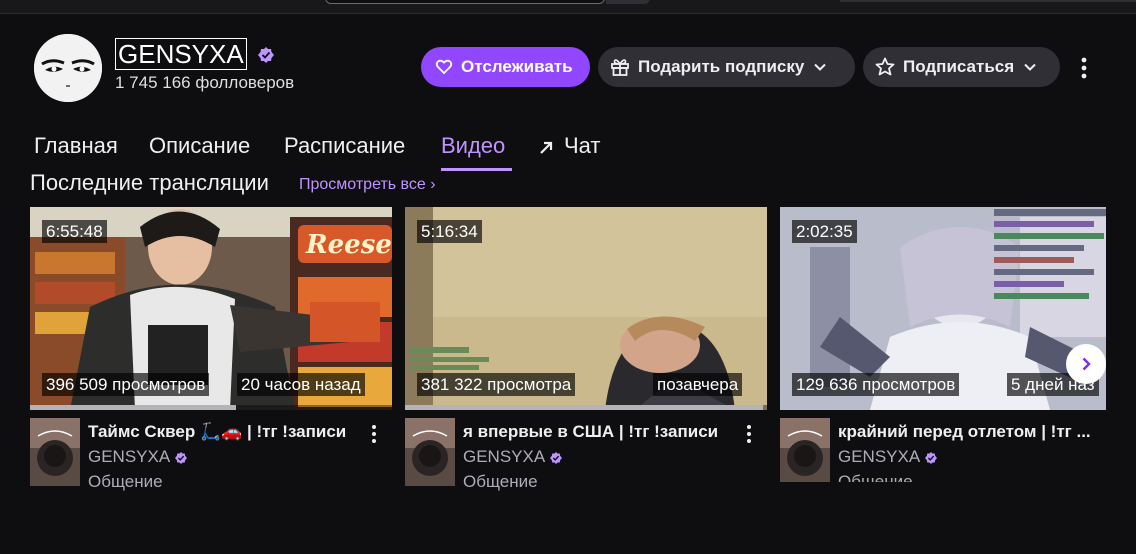  I want to click on video-views: 396 509 просмотров, so click(126, 384).